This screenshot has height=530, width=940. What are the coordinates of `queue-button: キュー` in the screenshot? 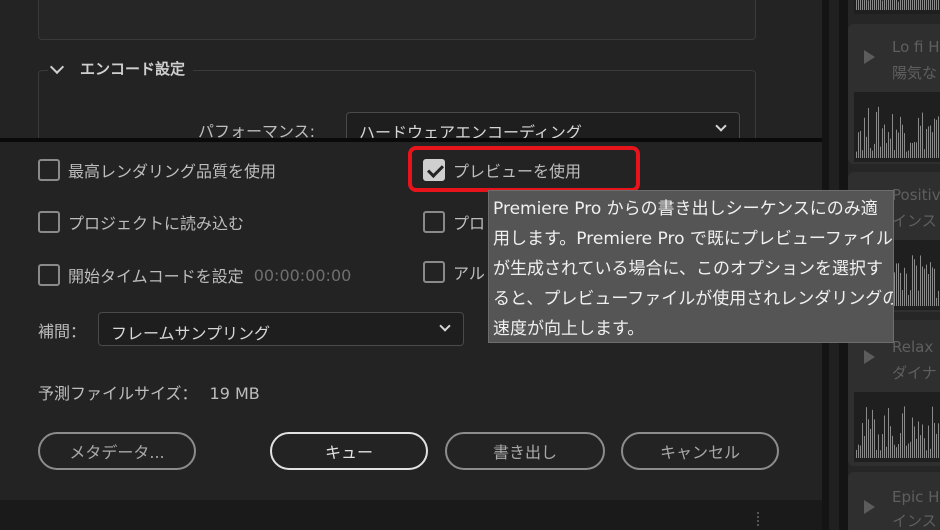 It's located at (349, 451).